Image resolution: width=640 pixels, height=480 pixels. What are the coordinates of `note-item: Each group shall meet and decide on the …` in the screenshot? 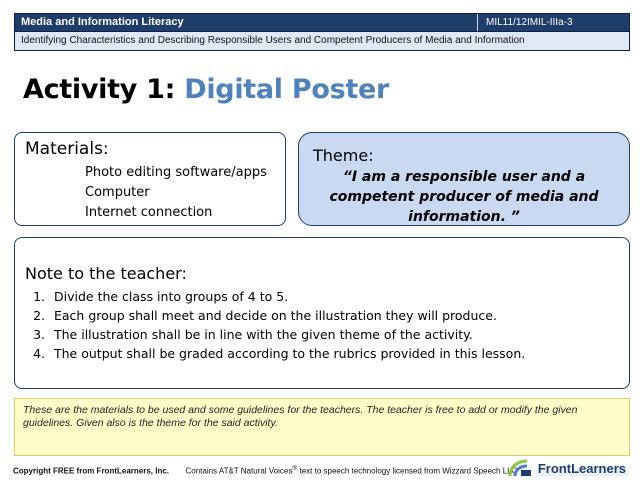 It's located at (287, 315).